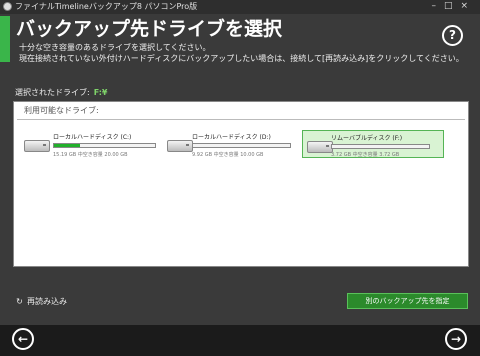  I want to click on drive-item-c: ローカルハードディスク (C:) 15.19 GB 中空き容量 20.00 GB, so click(93, 144).